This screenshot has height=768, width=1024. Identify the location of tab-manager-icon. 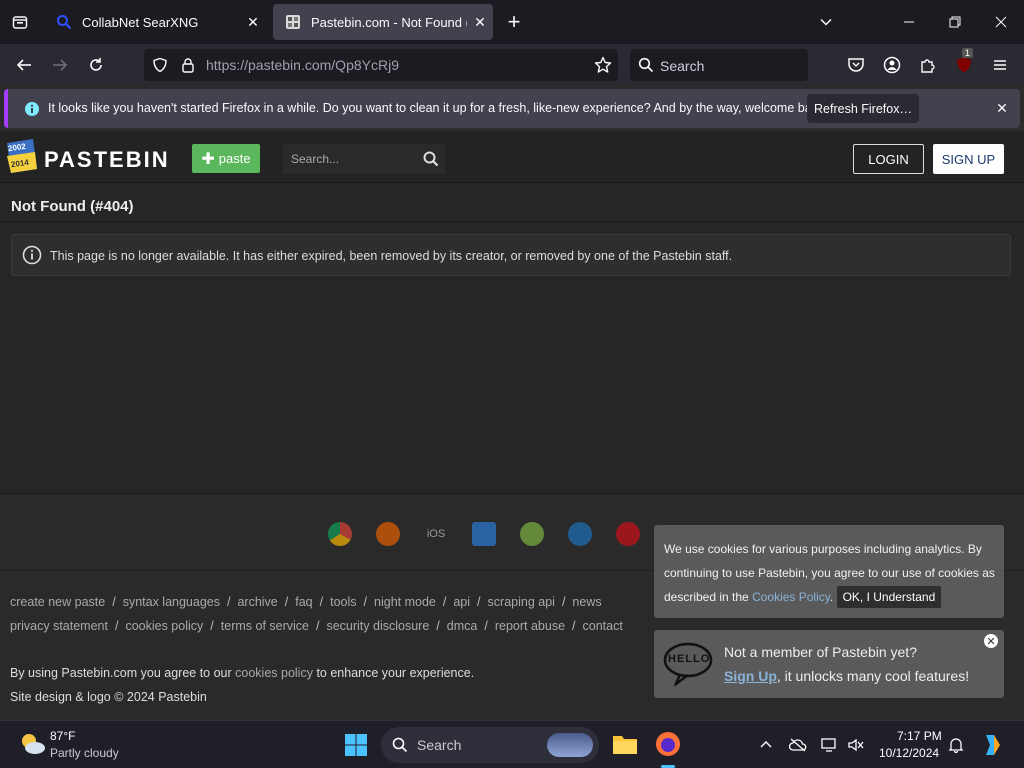
(20, 22).